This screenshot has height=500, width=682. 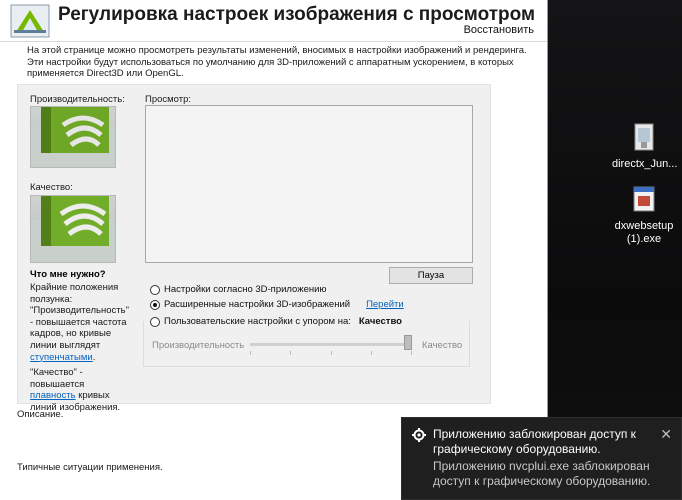 I want to click on quality-slider-track, so click(x=331, y=344).